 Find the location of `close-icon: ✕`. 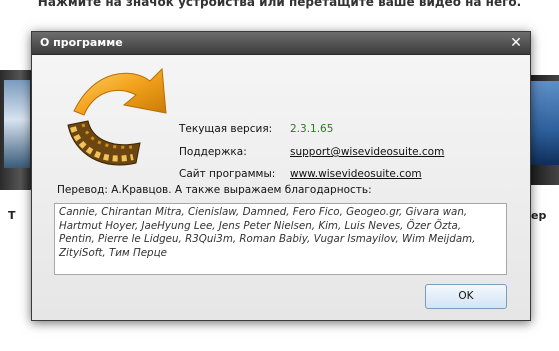

close-icon: ✕ is located at coordinates (516, 43).